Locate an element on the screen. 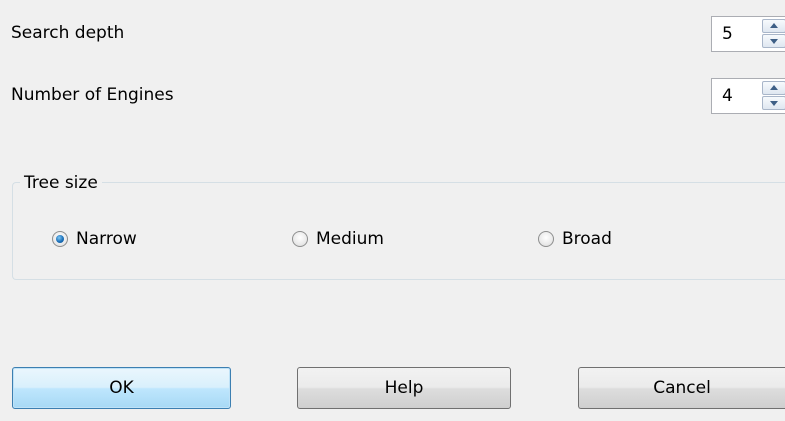 The width and height of the screenshot is (785, 421). number-of-engines-value: 4 is located at coordinates (727, 96).